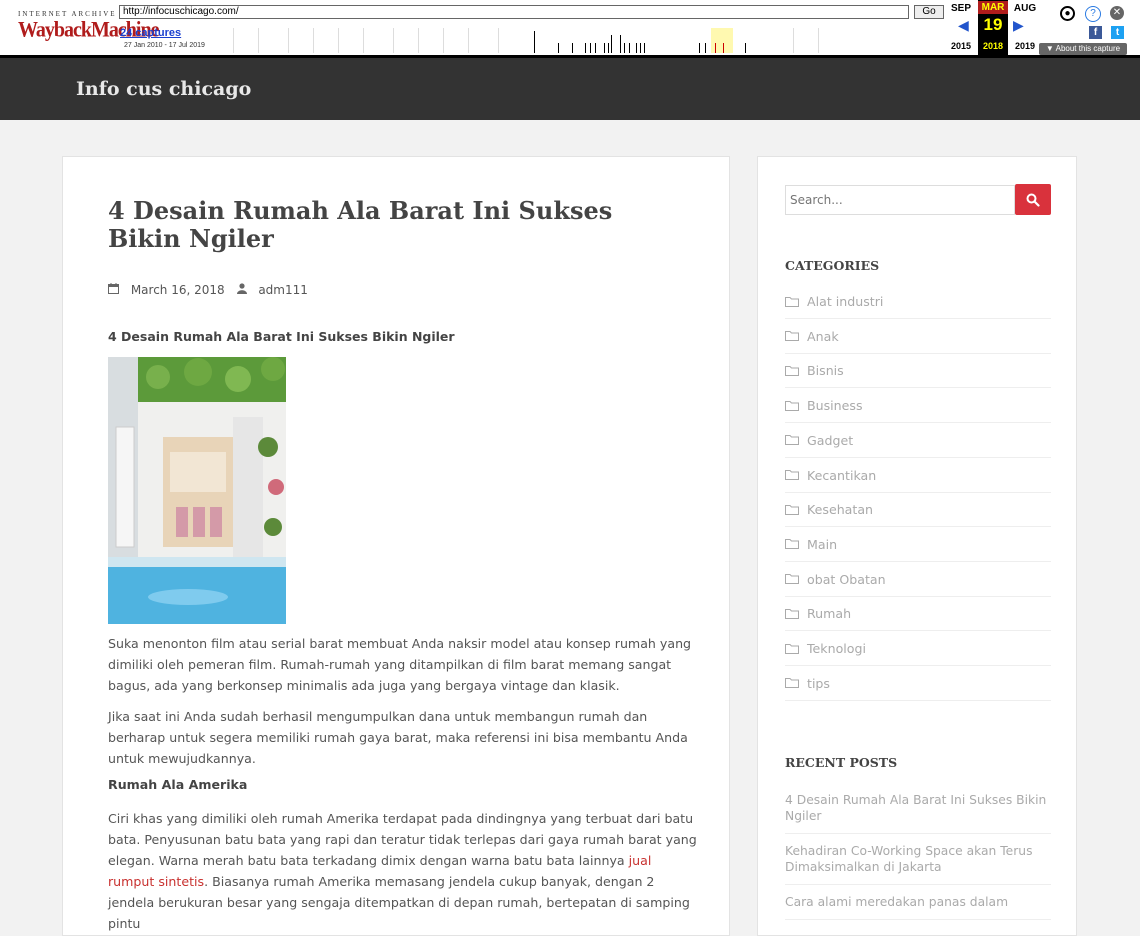 This screenshot has width=1140, height=936. What do you see at coordinates (164, 45) in the screenshot?
I see `capture-date-range: 27 Jan 2010 - 17 Jul 2019` at bounding box center [164, 45].